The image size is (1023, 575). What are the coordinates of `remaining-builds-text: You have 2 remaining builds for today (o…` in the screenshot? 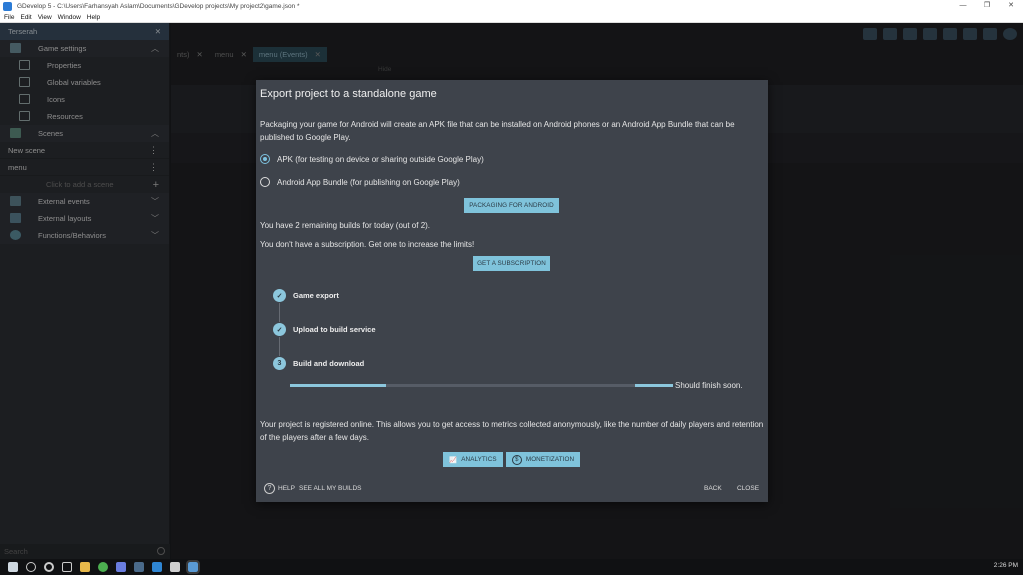 It's located at (345, 225).